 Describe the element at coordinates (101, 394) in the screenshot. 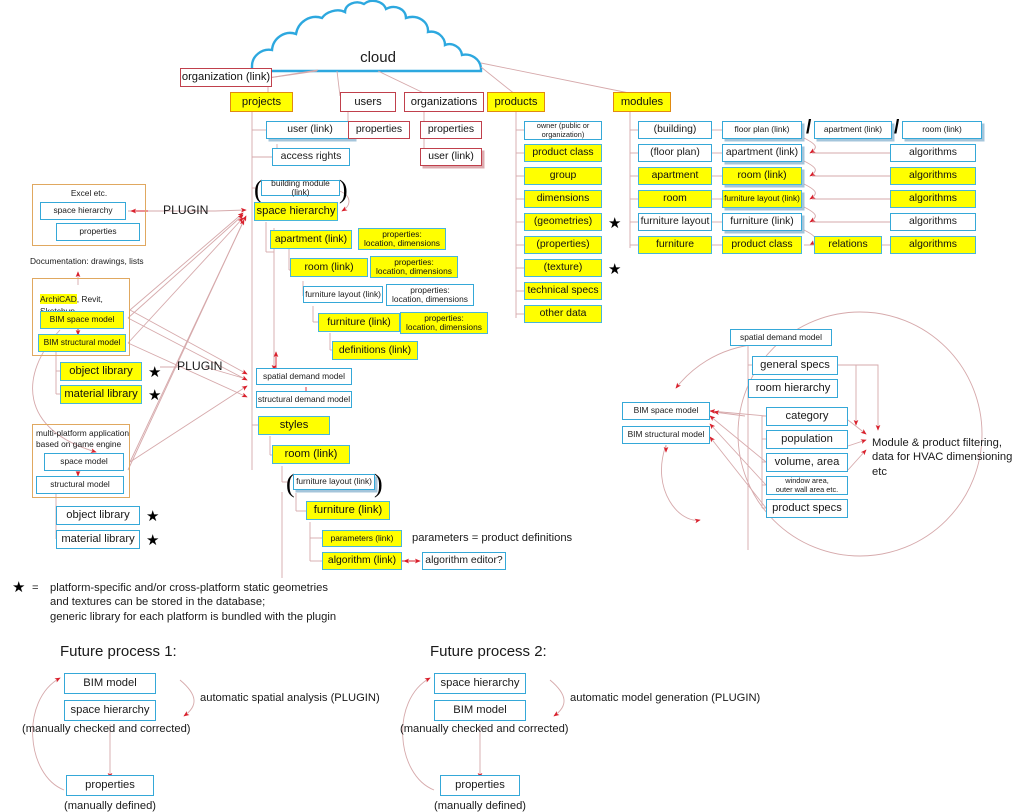

I see `bim-material-library-box: material library` at that location.